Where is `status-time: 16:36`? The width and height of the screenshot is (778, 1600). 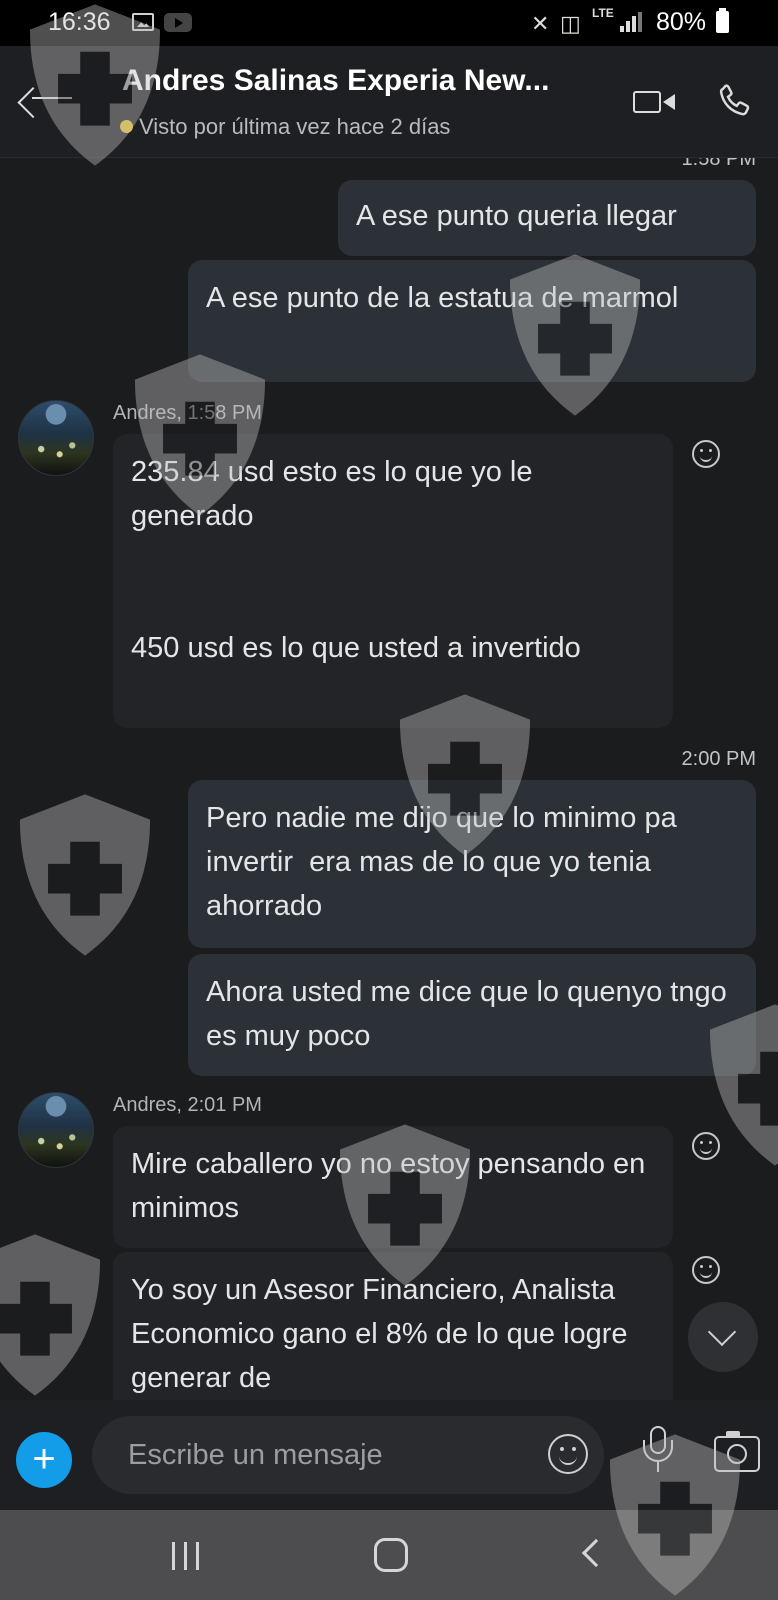
status-time: 16:36 is located at coordinates (79, 22).